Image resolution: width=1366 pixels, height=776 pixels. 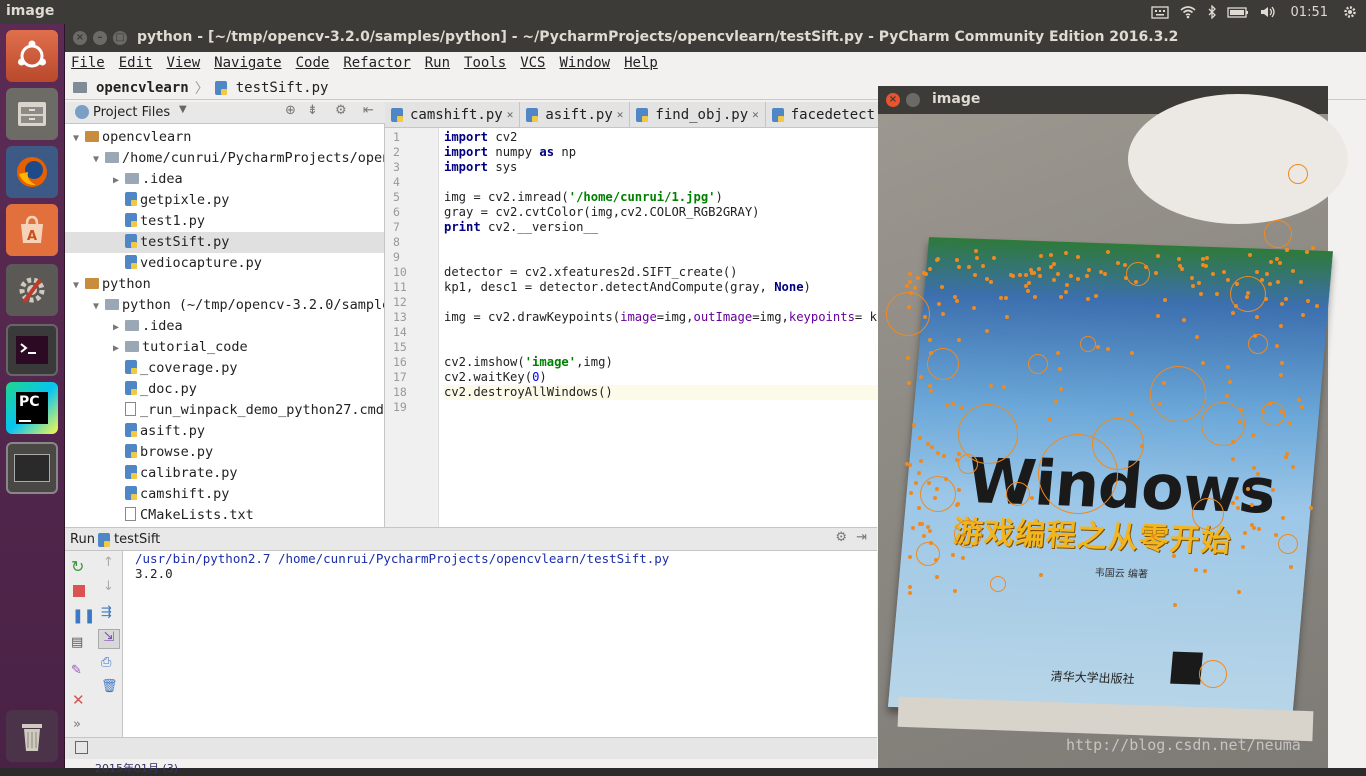 I want to click on menu-help: Help, so click(x=641, y=63).